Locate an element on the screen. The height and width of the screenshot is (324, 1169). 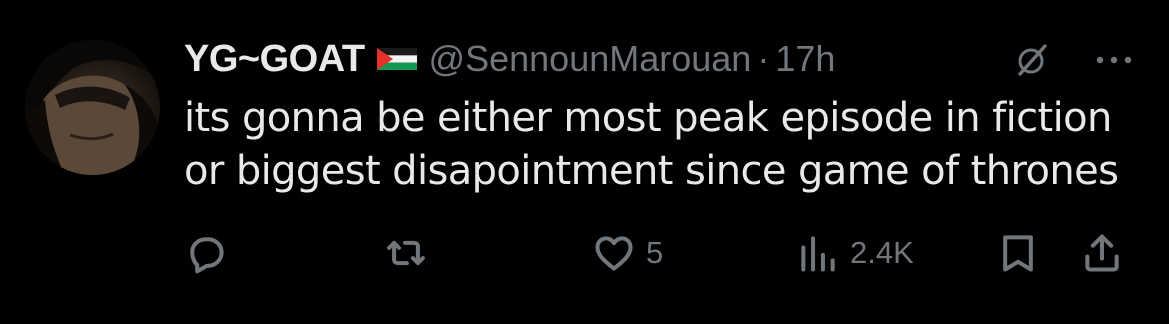
views-icon is located at coordinates (818, 254).